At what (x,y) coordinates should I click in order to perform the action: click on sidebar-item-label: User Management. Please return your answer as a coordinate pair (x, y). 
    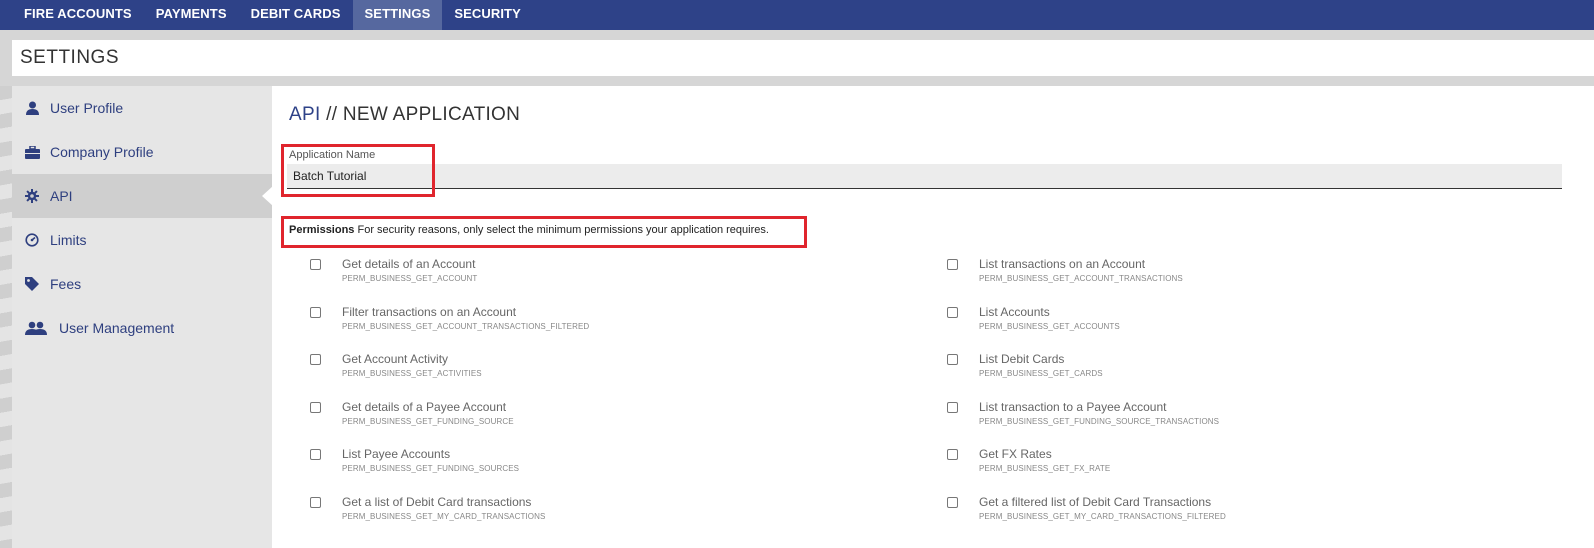
    Looking at the image, I should click on (117, 328).